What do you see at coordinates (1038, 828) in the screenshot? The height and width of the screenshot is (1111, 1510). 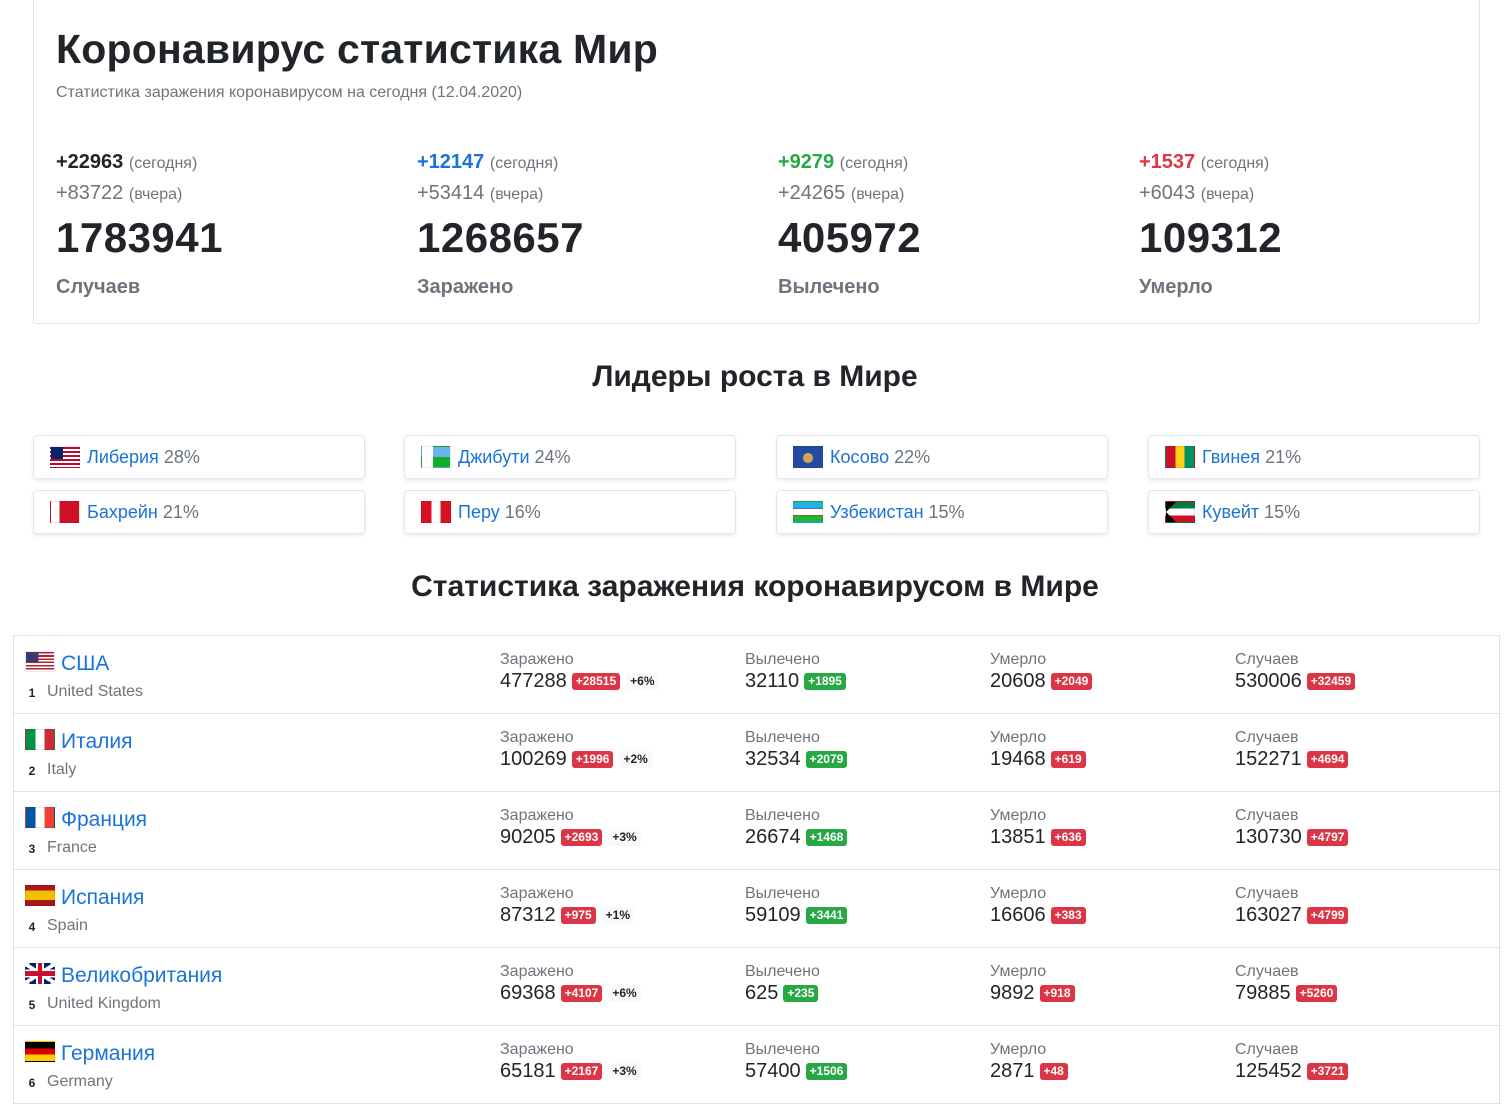 I see `metric-deaths: Умерло 13851 +636` at bounding box center [1038, 828].